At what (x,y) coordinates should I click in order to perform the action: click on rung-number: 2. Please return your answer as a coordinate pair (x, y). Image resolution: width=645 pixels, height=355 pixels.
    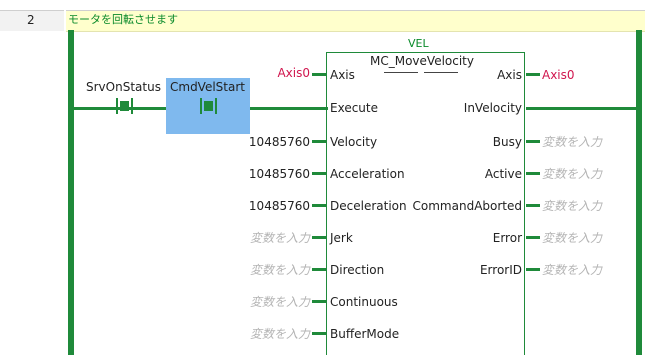
    Looking at the image, I should click on (31, 20).